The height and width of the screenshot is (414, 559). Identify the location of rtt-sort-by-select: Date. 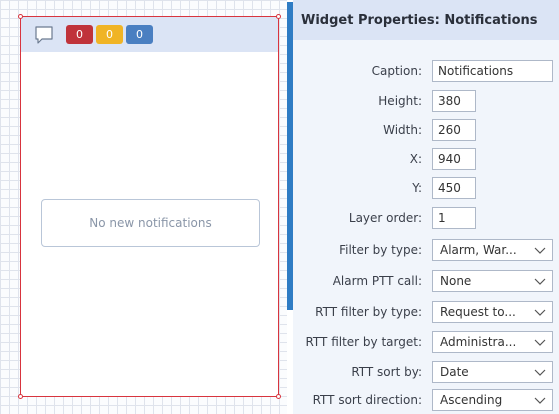
(492, 372).